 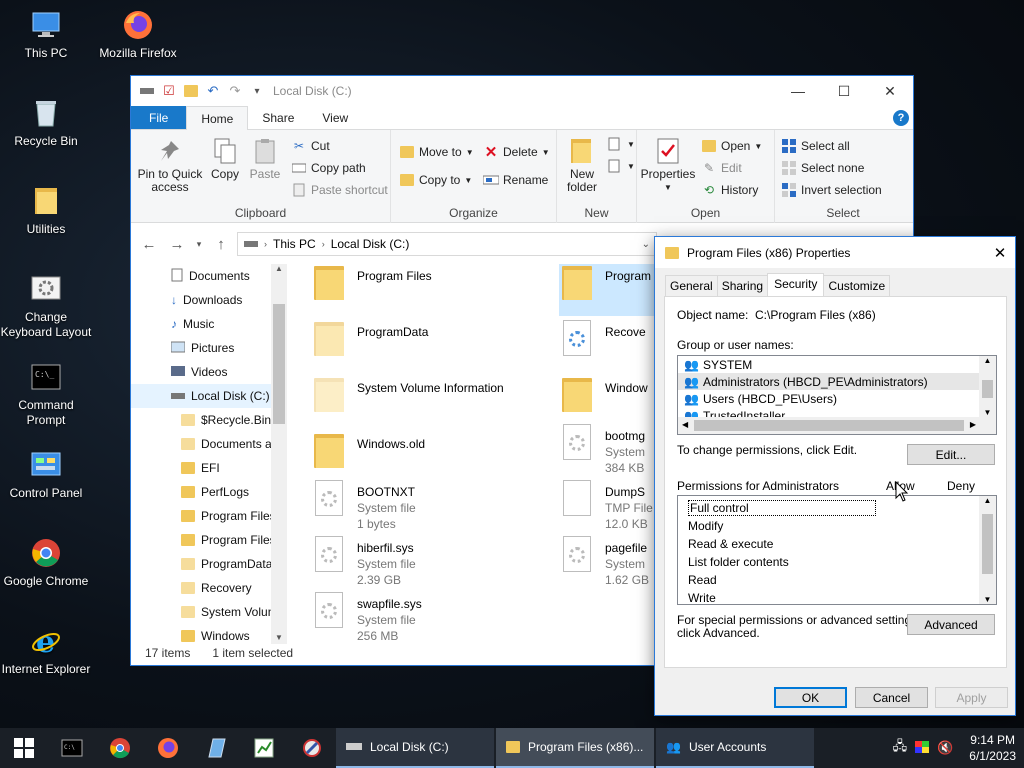 What do you see at coordinates (312, 748) in the screenshot?
I see `taskbar-app-tool` at bounding box center [312, 748].